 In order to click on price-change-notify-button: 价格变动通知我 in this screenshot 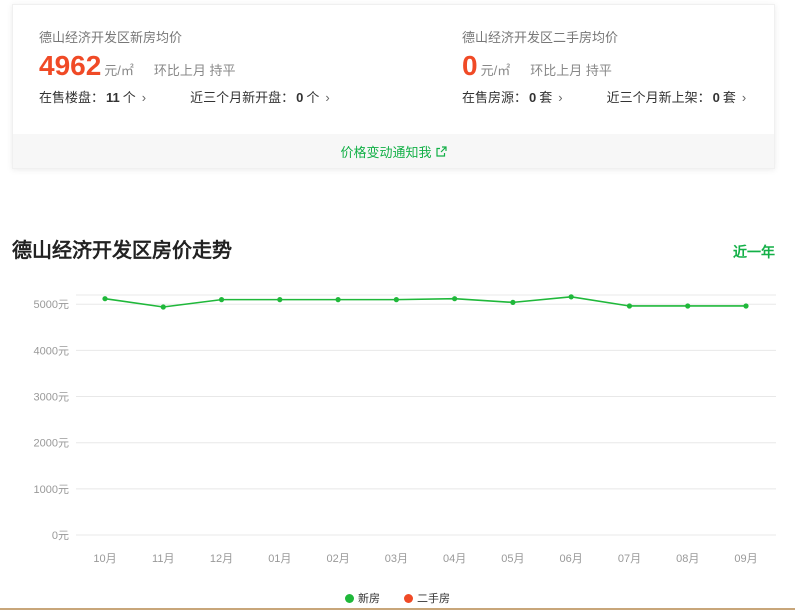, I will do `click(393, 151)`.